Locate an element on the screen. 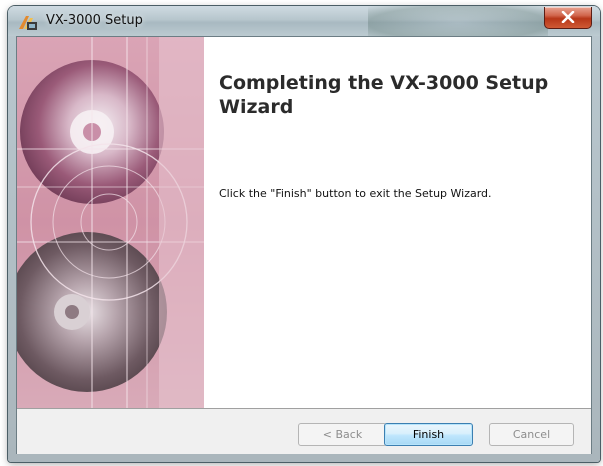  wizard-button-bar: < Back Finish Cancel is located at coordinates (304, 431).